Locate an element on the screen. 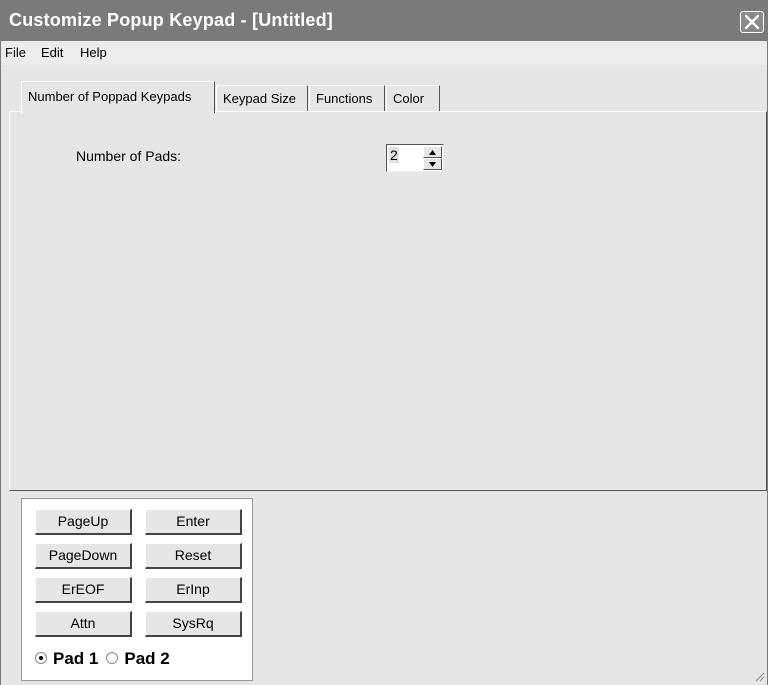  tab-color: Color is located at coordinates (413, 98).